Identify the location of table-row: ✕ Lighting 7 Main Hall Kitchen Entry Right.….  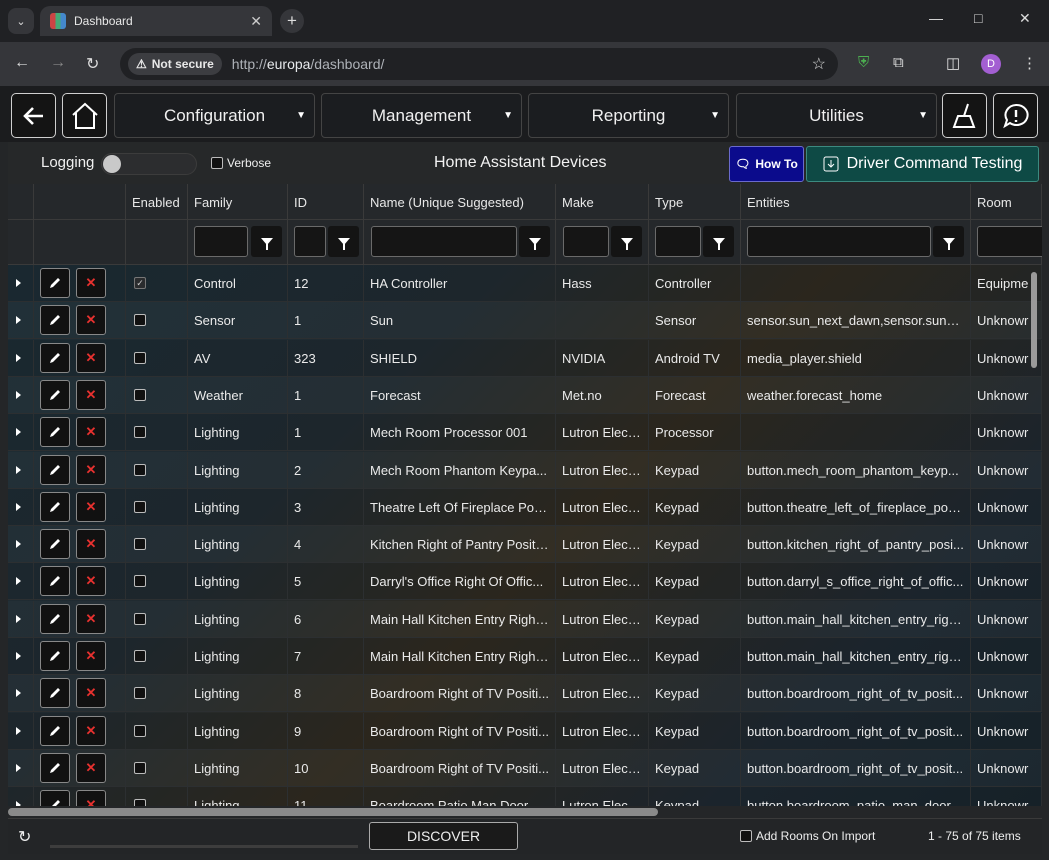
(525, 656).